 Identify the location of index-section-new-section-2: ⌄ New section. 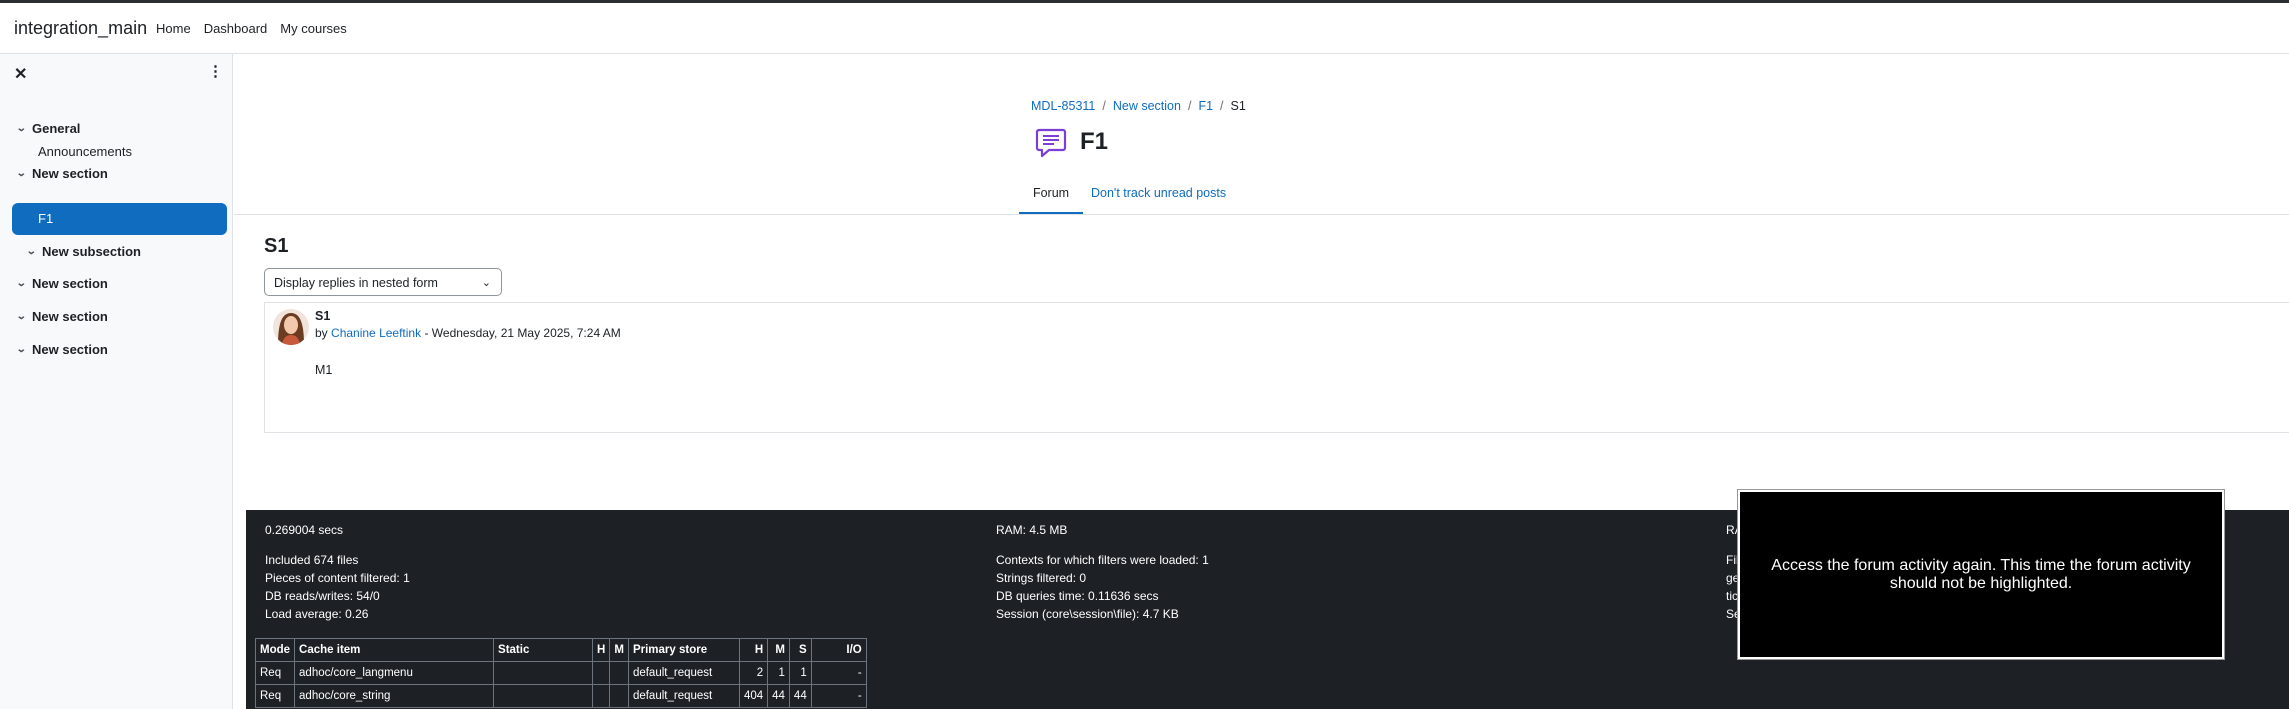
(62, 283).